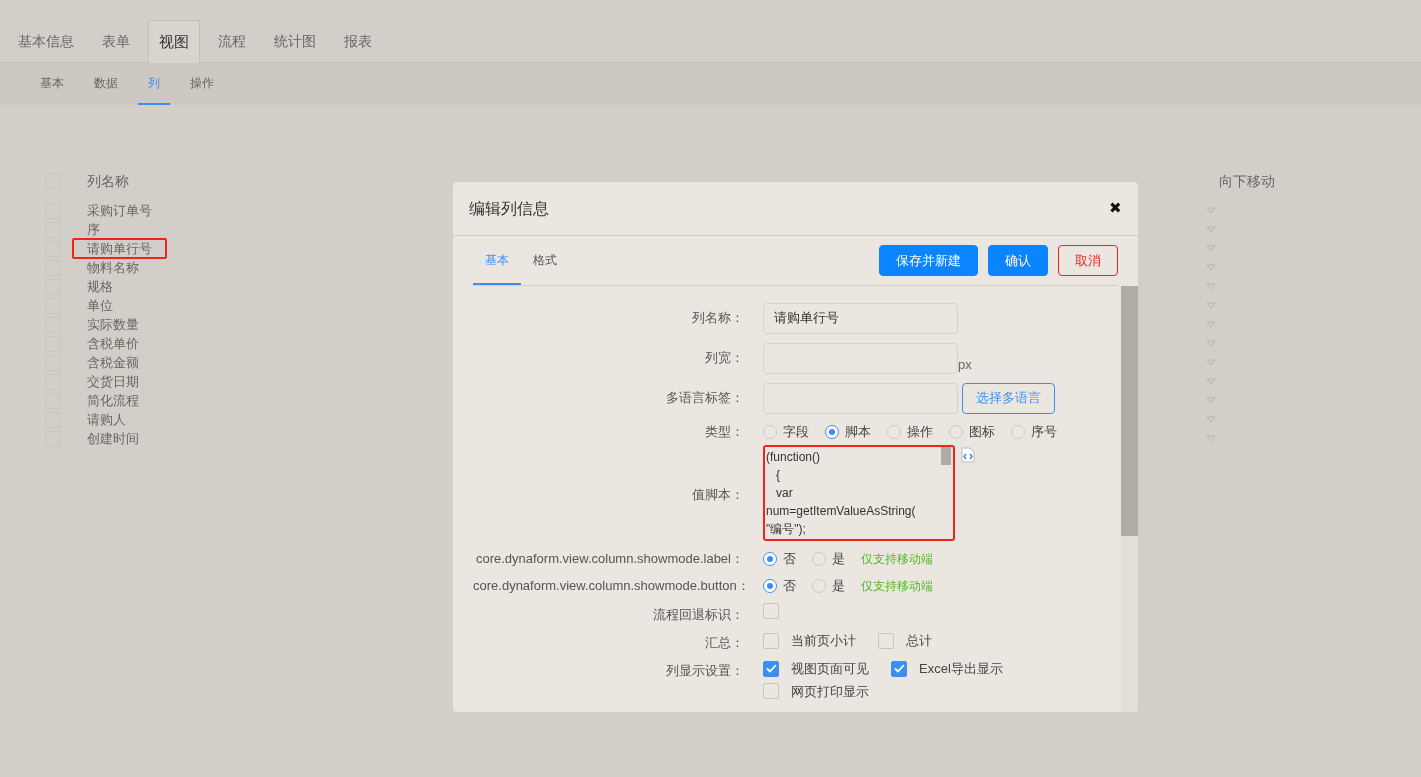 The height and width of the screenshot is (777, 1421). I want to click on unit-label: px, so click(965, 364).